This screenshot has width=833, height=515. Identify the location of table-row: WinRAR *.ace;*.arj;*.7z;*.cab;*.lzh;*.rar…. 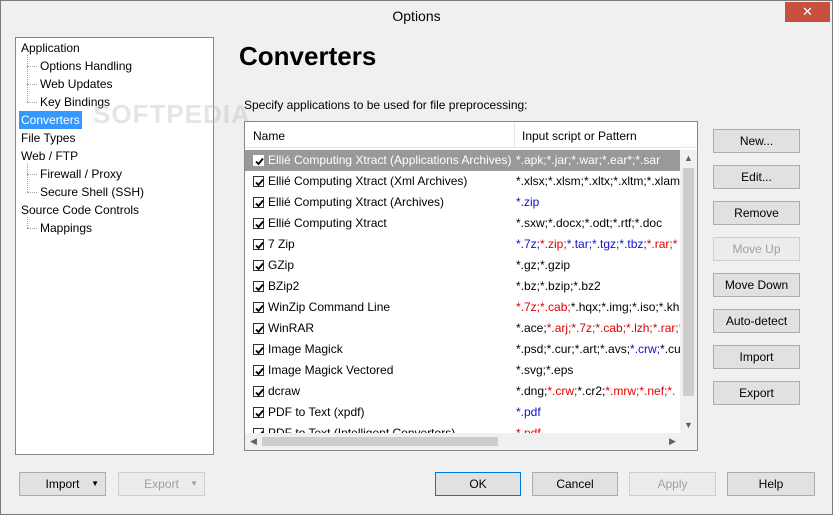
(463, 328).